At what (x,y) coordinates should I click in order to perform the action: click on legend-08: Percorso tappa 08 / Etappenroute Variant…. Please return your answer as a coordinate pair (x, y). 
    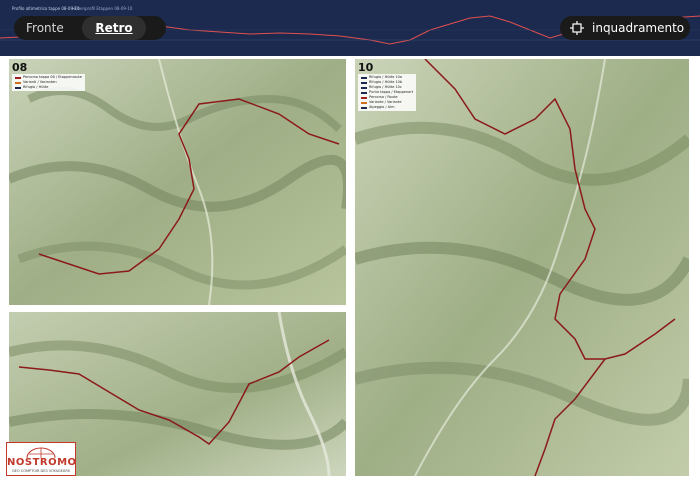
    Looking at the image, I should click on (48, 82).